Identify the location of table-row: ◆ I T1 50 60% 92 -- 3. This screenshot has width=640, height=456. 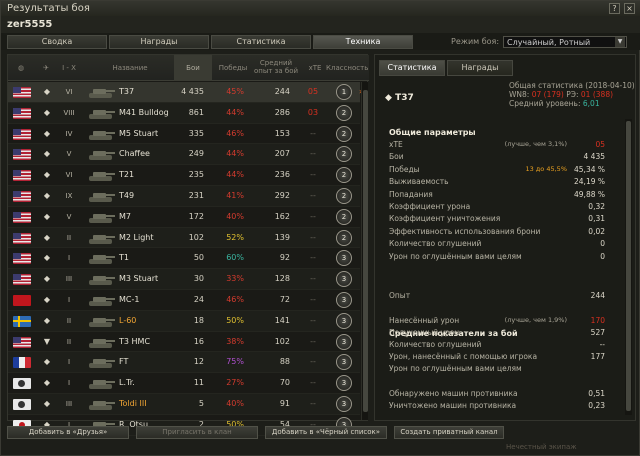
(184, 259).